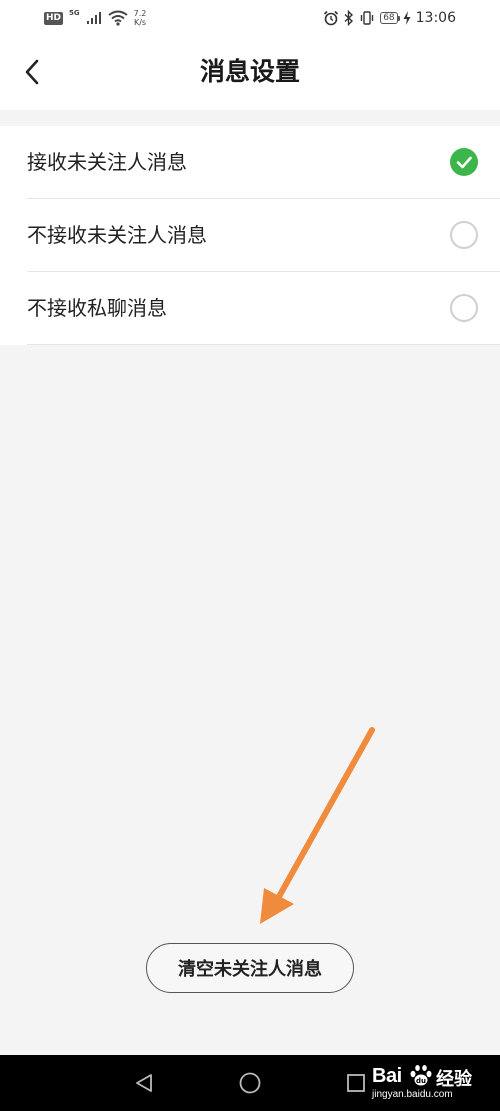  Describe the element at coordinates (317, 825) in the screenshot. I see `annotation-arrow-icon` at that location.